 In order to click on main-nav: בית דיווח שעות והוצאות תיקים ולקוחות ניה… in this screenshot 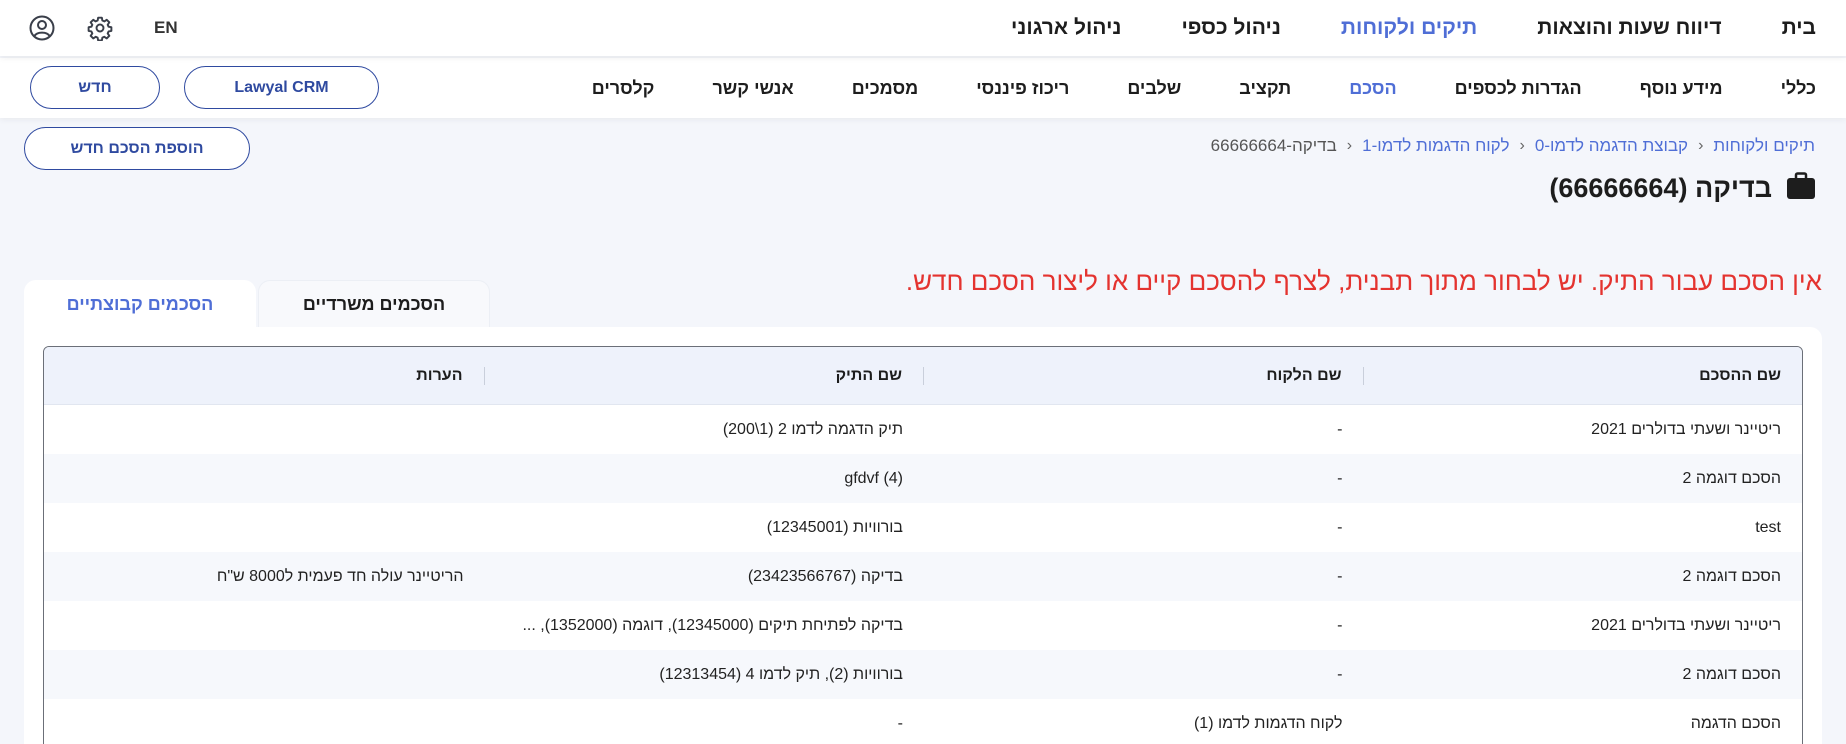, I will do `click(1413, 28)`.